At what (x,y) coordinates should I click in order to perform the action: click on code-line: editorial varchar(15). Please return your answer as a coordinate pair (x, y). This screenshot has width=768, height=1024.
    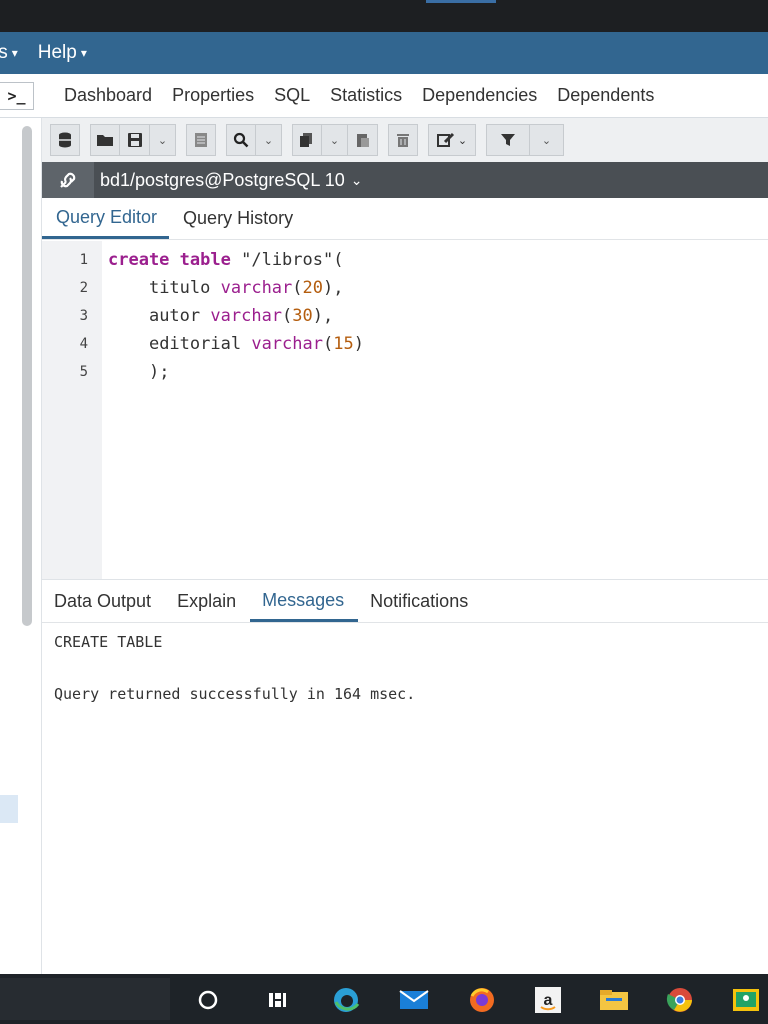
    Looking at the image, I should click on (256, 344).